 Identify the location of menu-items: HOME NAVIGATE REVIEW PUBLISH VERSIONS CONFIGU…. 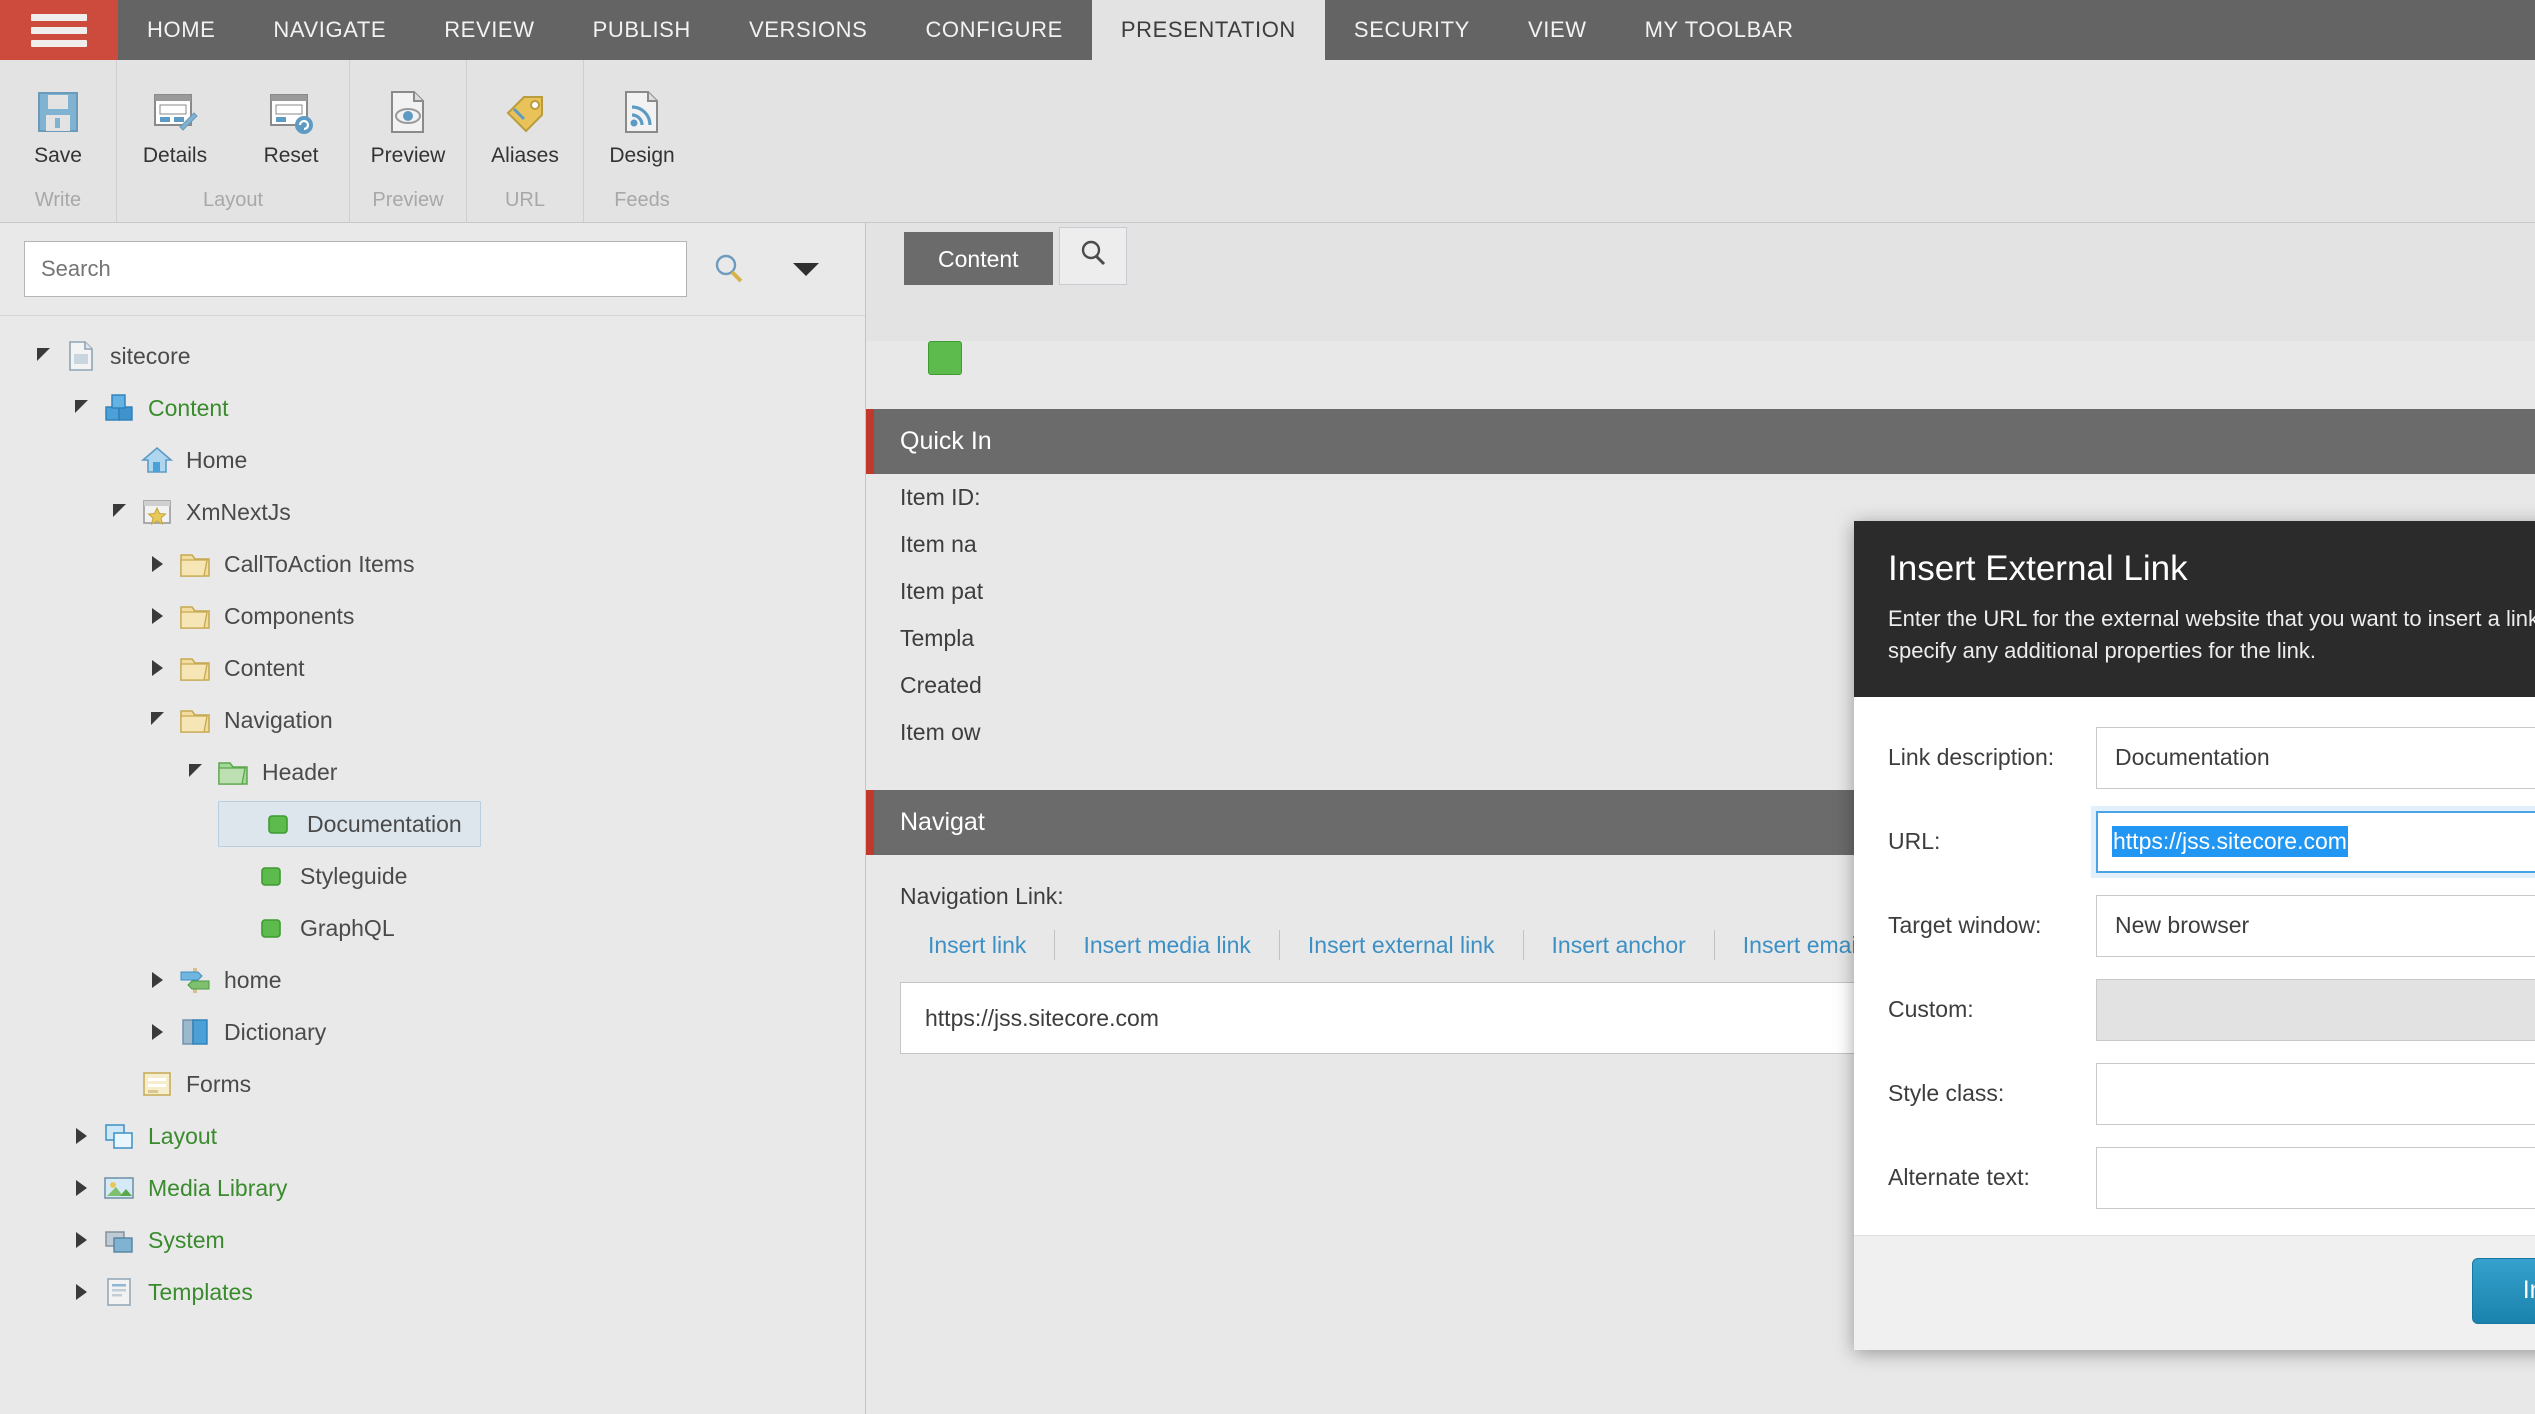
(970, 30).